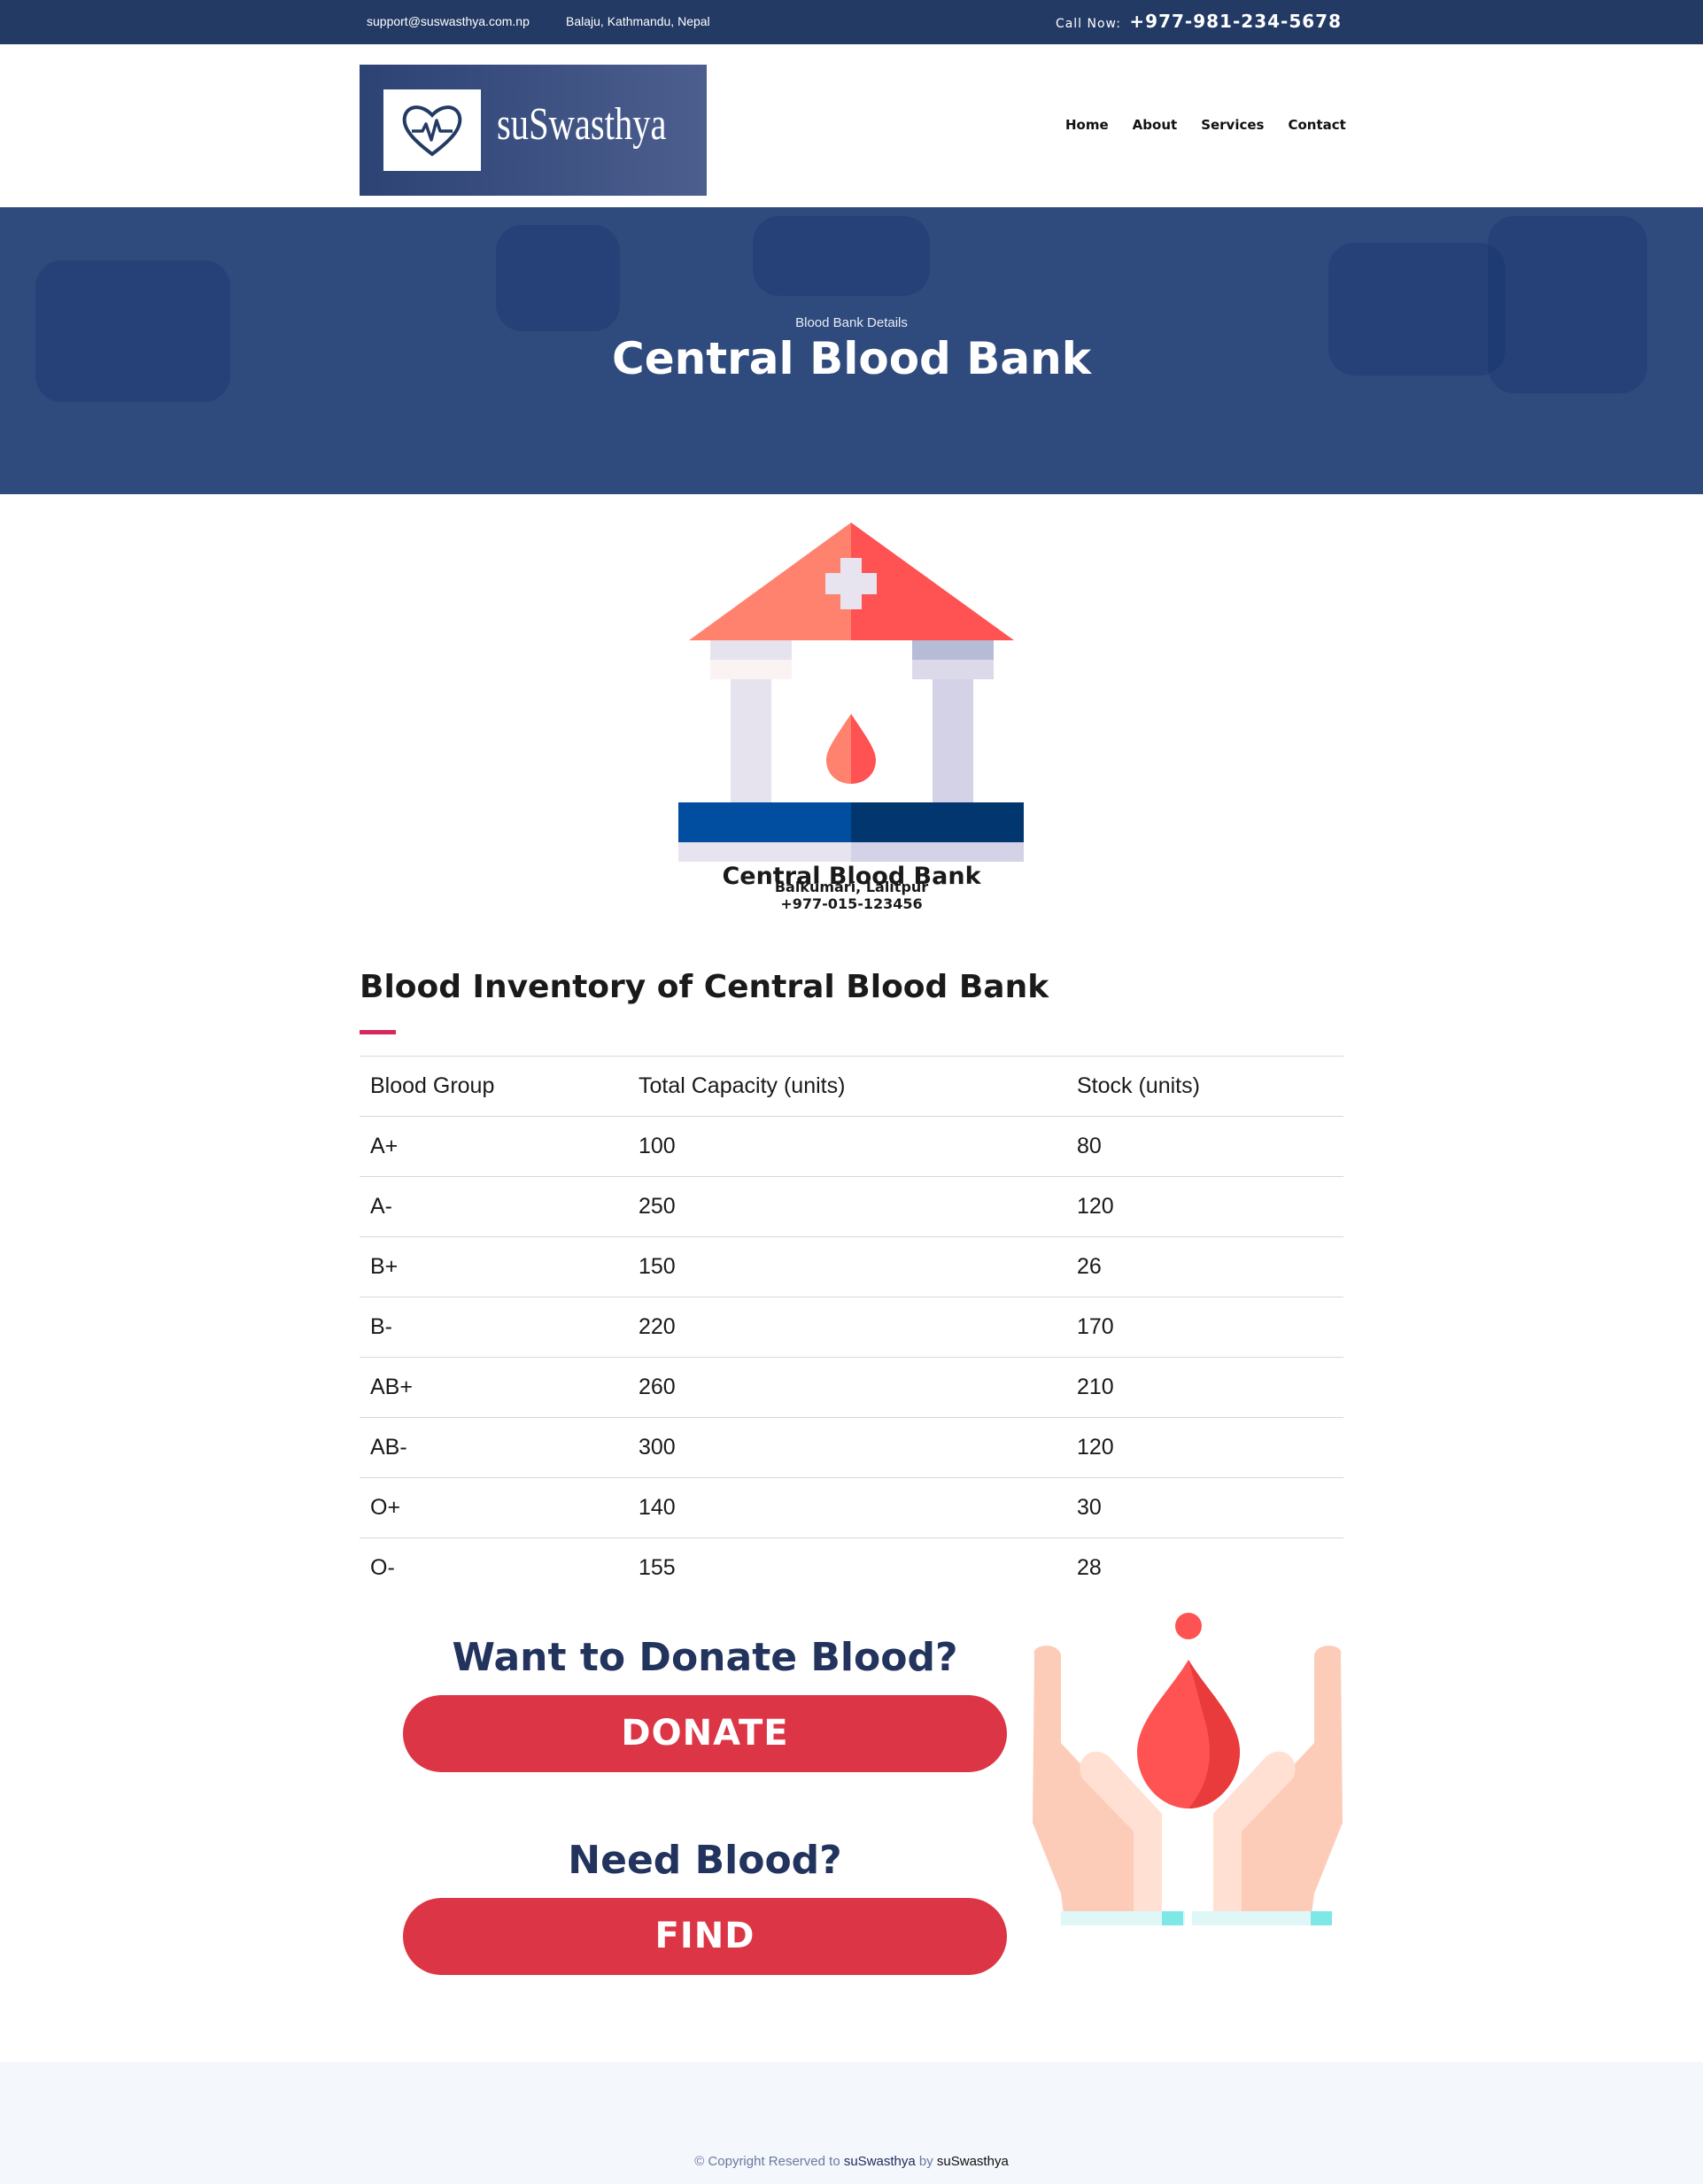  Describe the element at coordinates (705, 987) in the screenshot. I see `inventory-title: Blood Inventory of Central Blood Bank` at that location.